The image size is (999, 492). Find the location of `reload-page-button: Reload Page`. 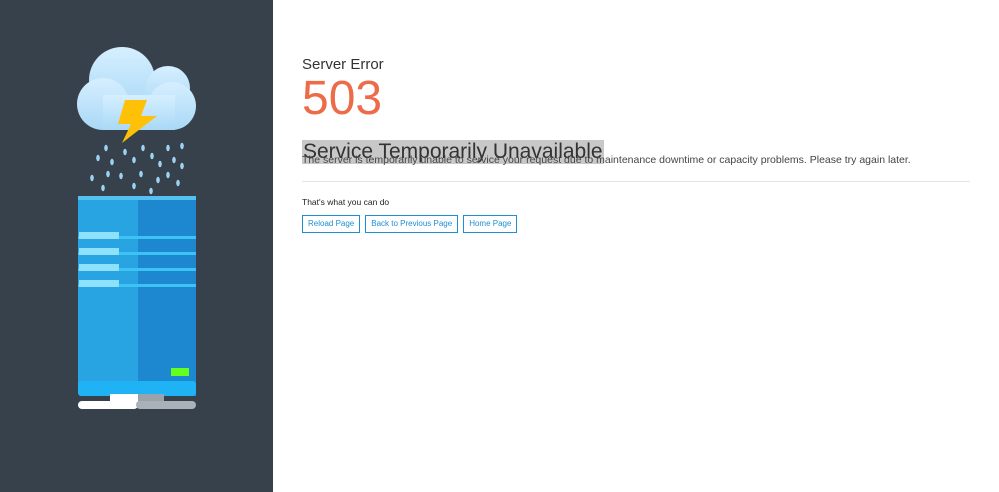

reload-page-button: Reload Page is located at coordinates (331, 224).